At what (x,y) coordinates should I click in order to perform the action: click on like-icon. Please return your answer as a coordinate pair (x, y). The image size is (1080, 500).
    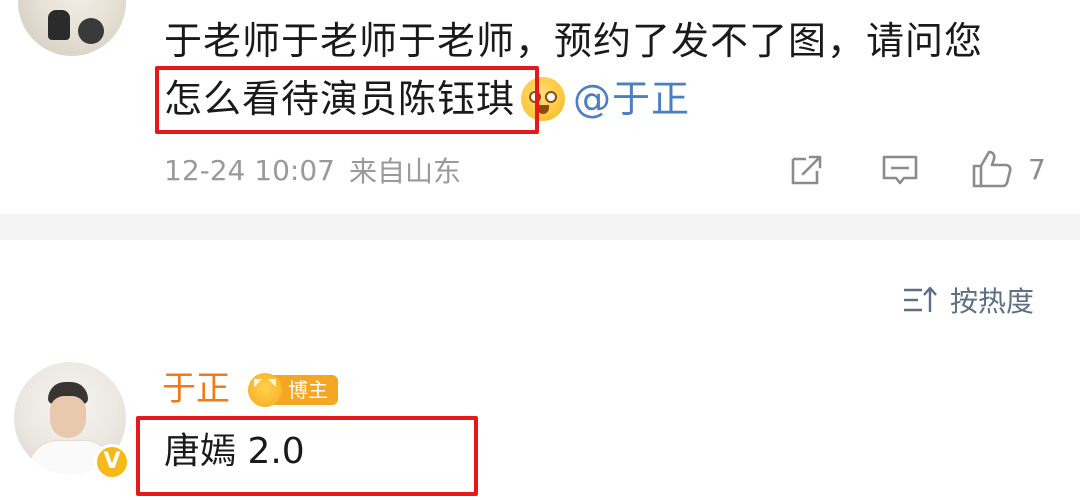
    Looking at the image, I should click on (992, 168).